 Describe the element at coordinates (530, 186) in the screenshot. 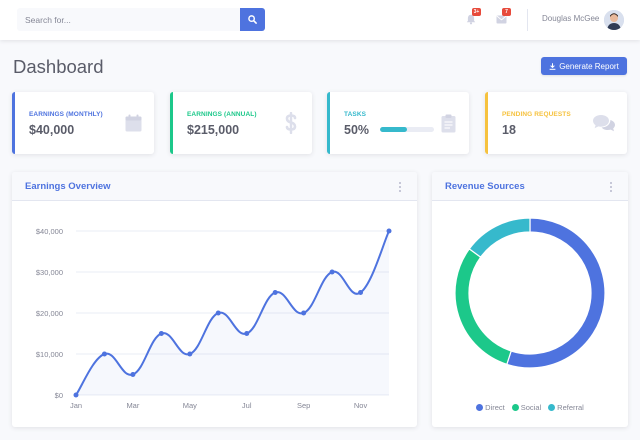

I see `card-header: Revenue Sources` at that location.